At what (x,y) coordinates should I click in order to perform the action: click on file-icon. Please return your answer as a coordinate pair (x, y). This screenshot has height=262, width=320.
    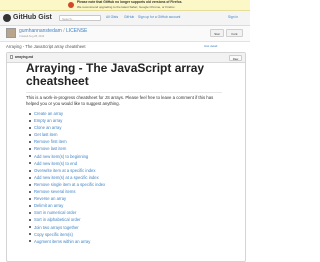
    Looking at the image, I should click on (11, 57).